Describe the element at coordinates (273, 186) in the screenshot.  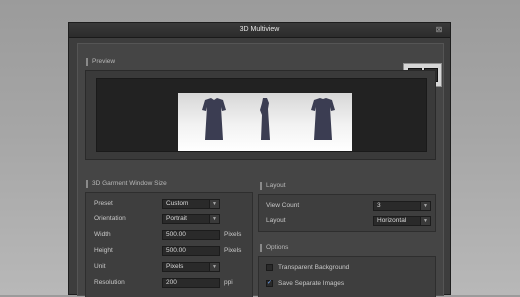
I see `layout-section-title: Layout` at that location.